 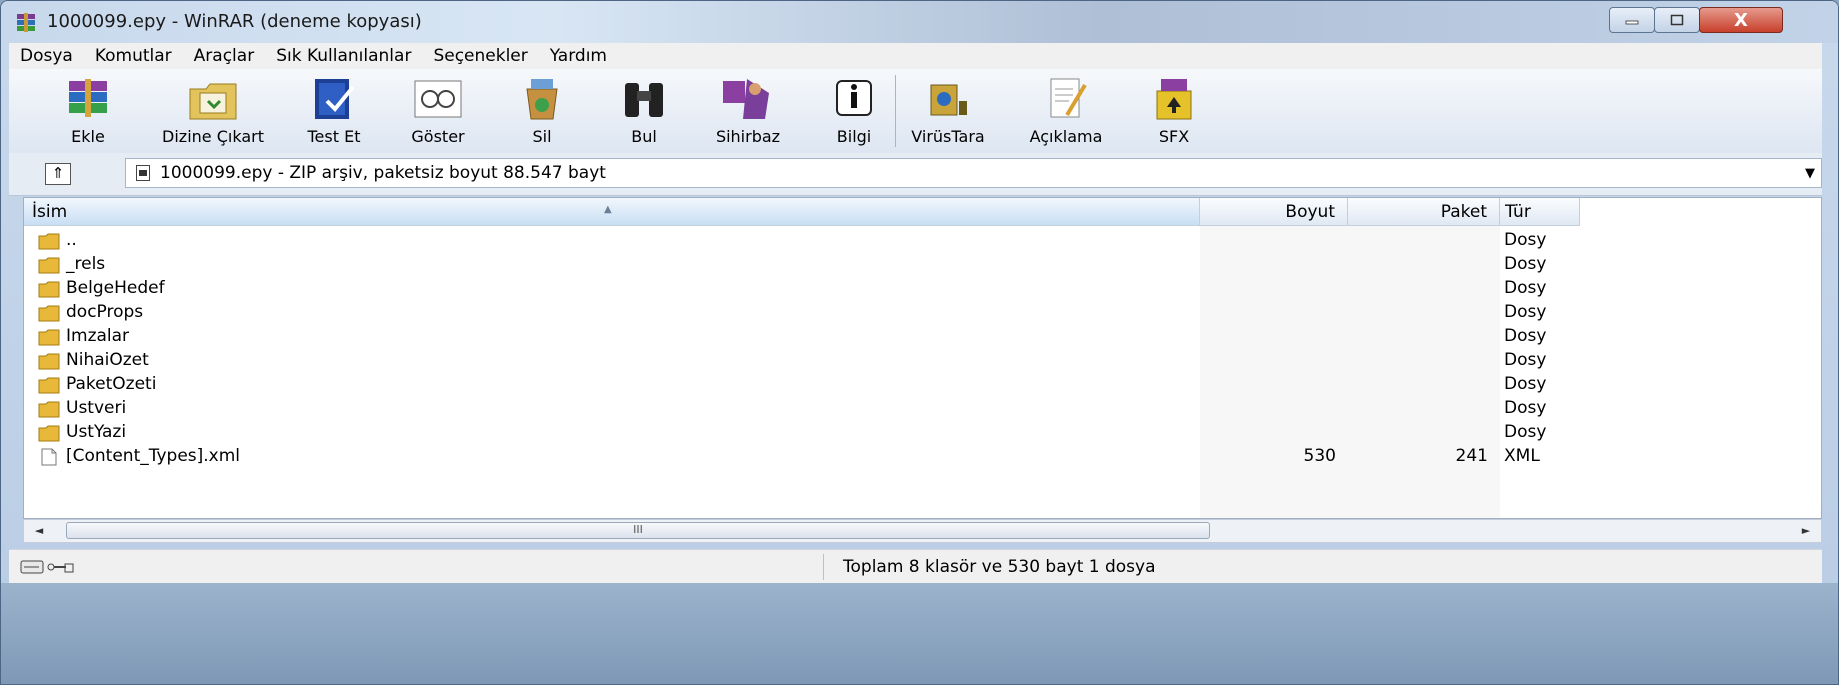 What do you see at coordinates (802, 385) in the screenshot?
I see `file-row: PaketOzeti Dosy` at bounding box center [802, 385].